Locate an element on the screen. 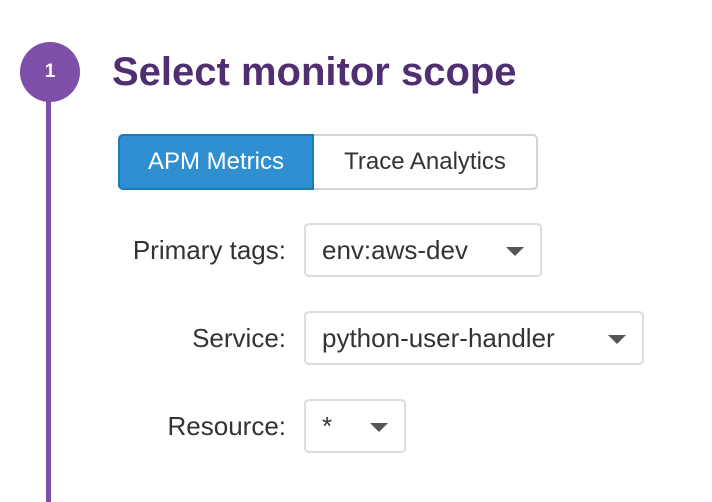  resource-row: Resource: * is located at coordinates (356, 426).